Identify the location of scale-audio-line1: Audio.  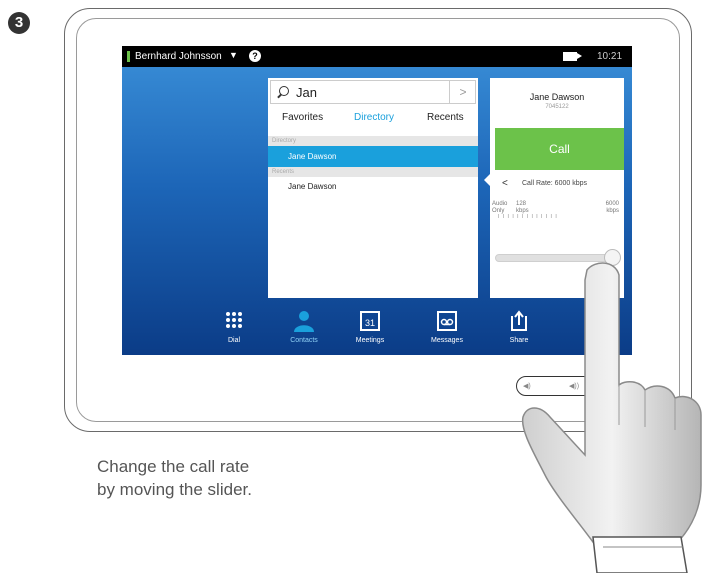
(500, 204).